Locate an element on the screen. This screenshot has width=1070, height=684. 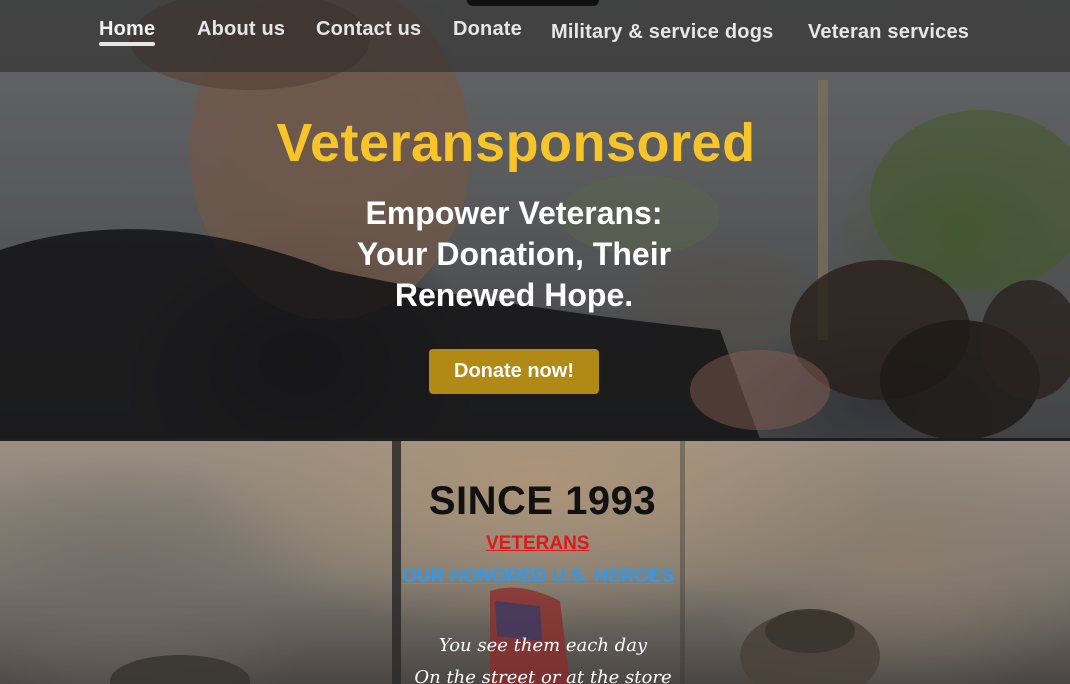
honored-heroes-link: OUR HONORED U.S. HEROES is located at coordinates (538, 577).